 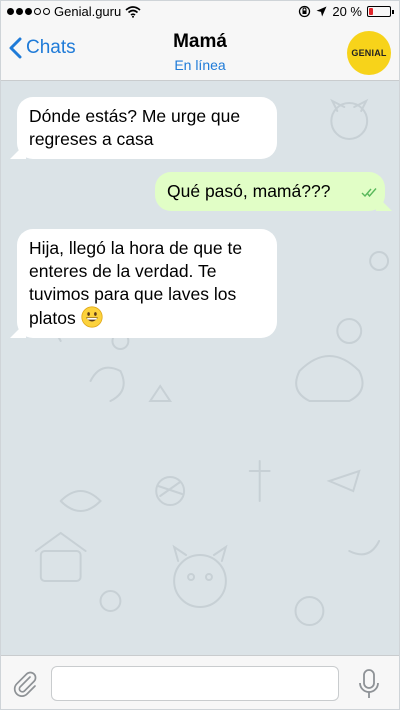 I want to click on orientation-lock-icon, so click(x=305, y=11).